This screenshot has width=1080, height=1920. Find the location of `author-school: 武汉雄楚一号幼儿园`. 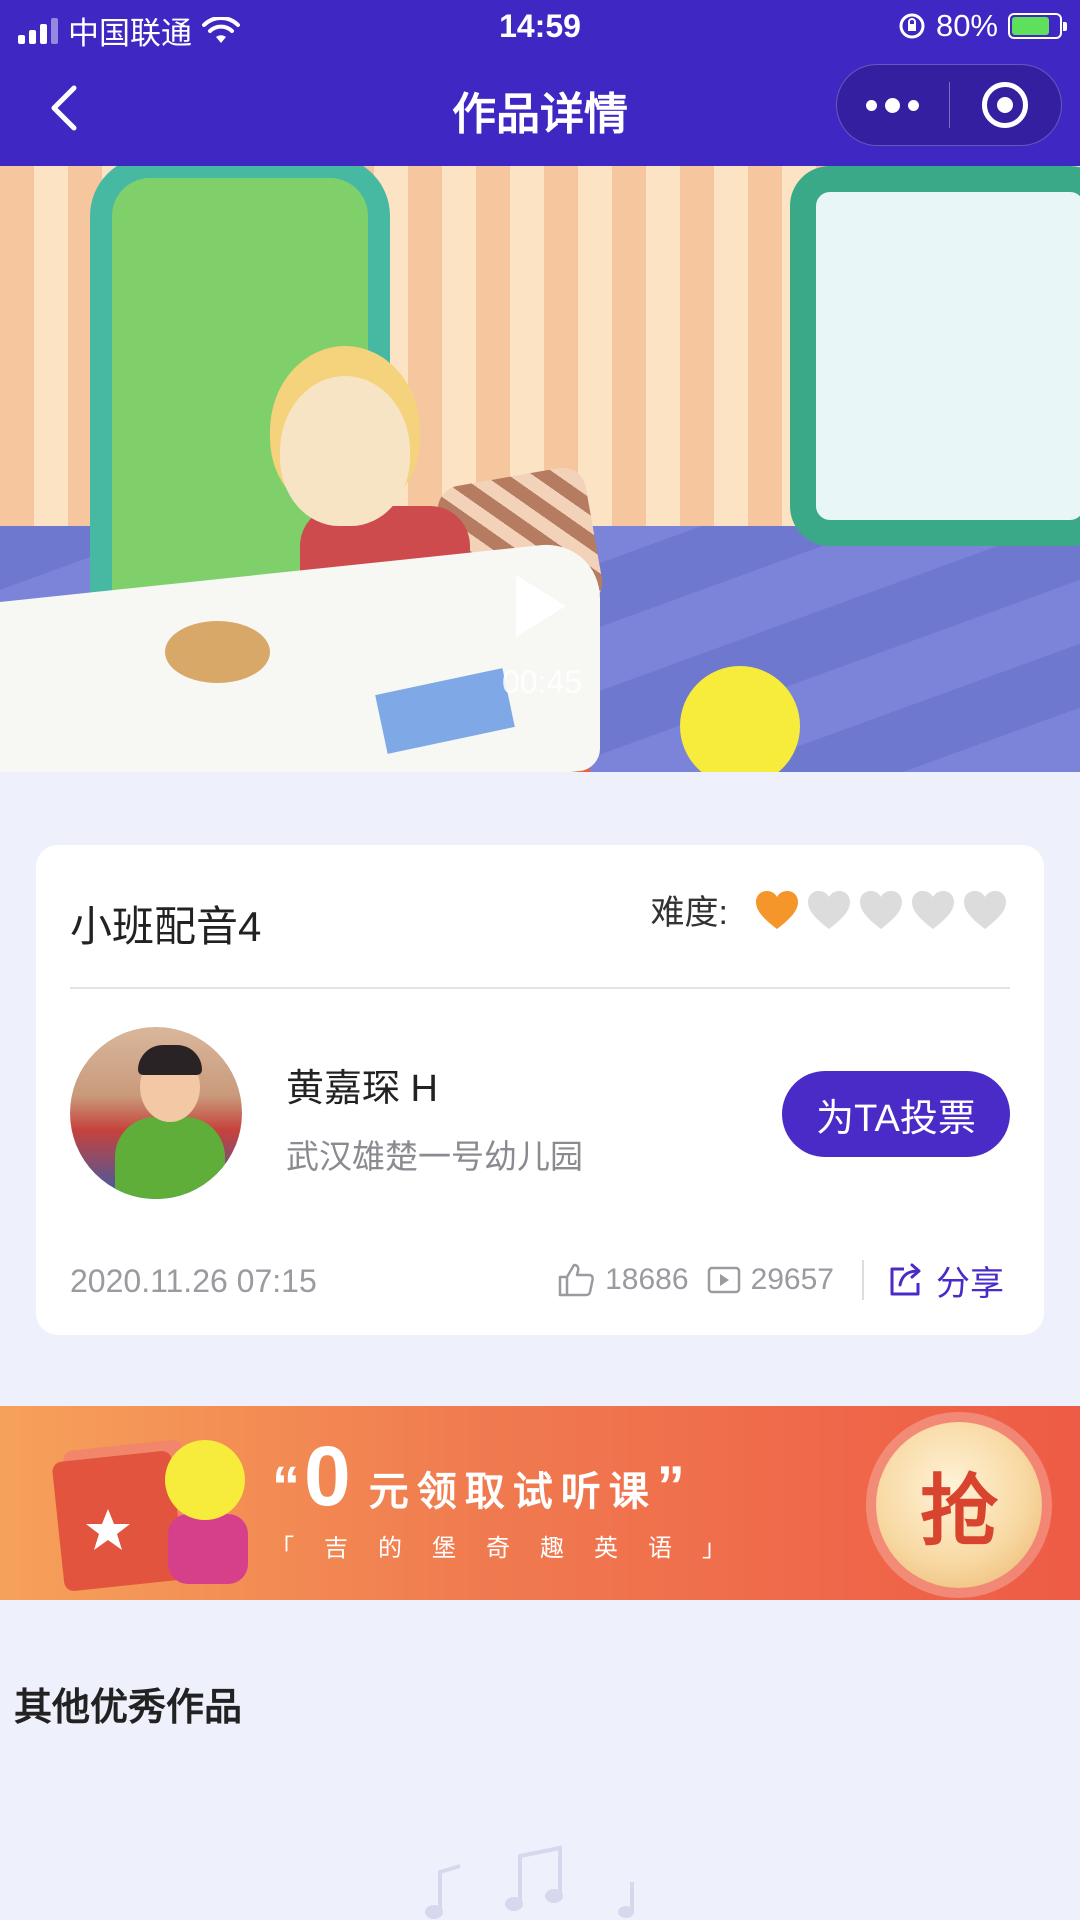

author-school: 武汉雄楚一号幼儿园 is located at coordinates (434, 1156).